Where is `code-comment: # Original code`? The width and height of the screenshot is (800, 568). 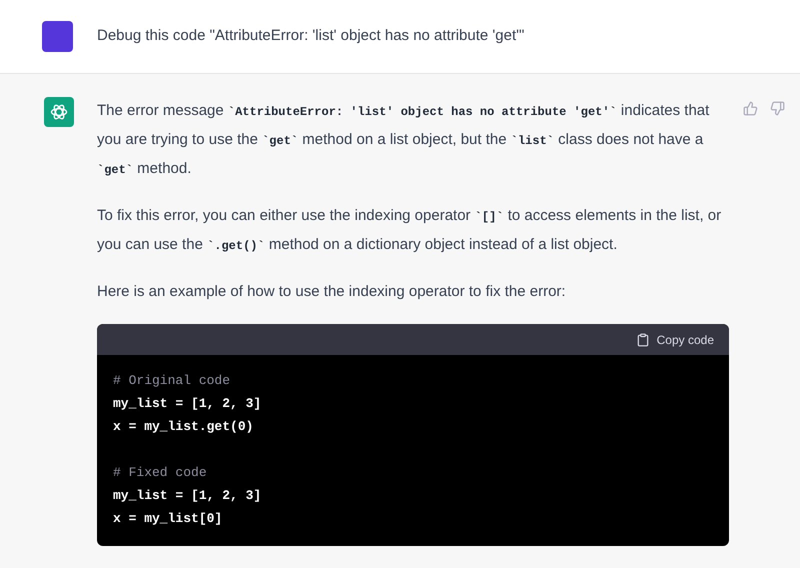
code-comment: # Original code is located at coordinates (171, 381).